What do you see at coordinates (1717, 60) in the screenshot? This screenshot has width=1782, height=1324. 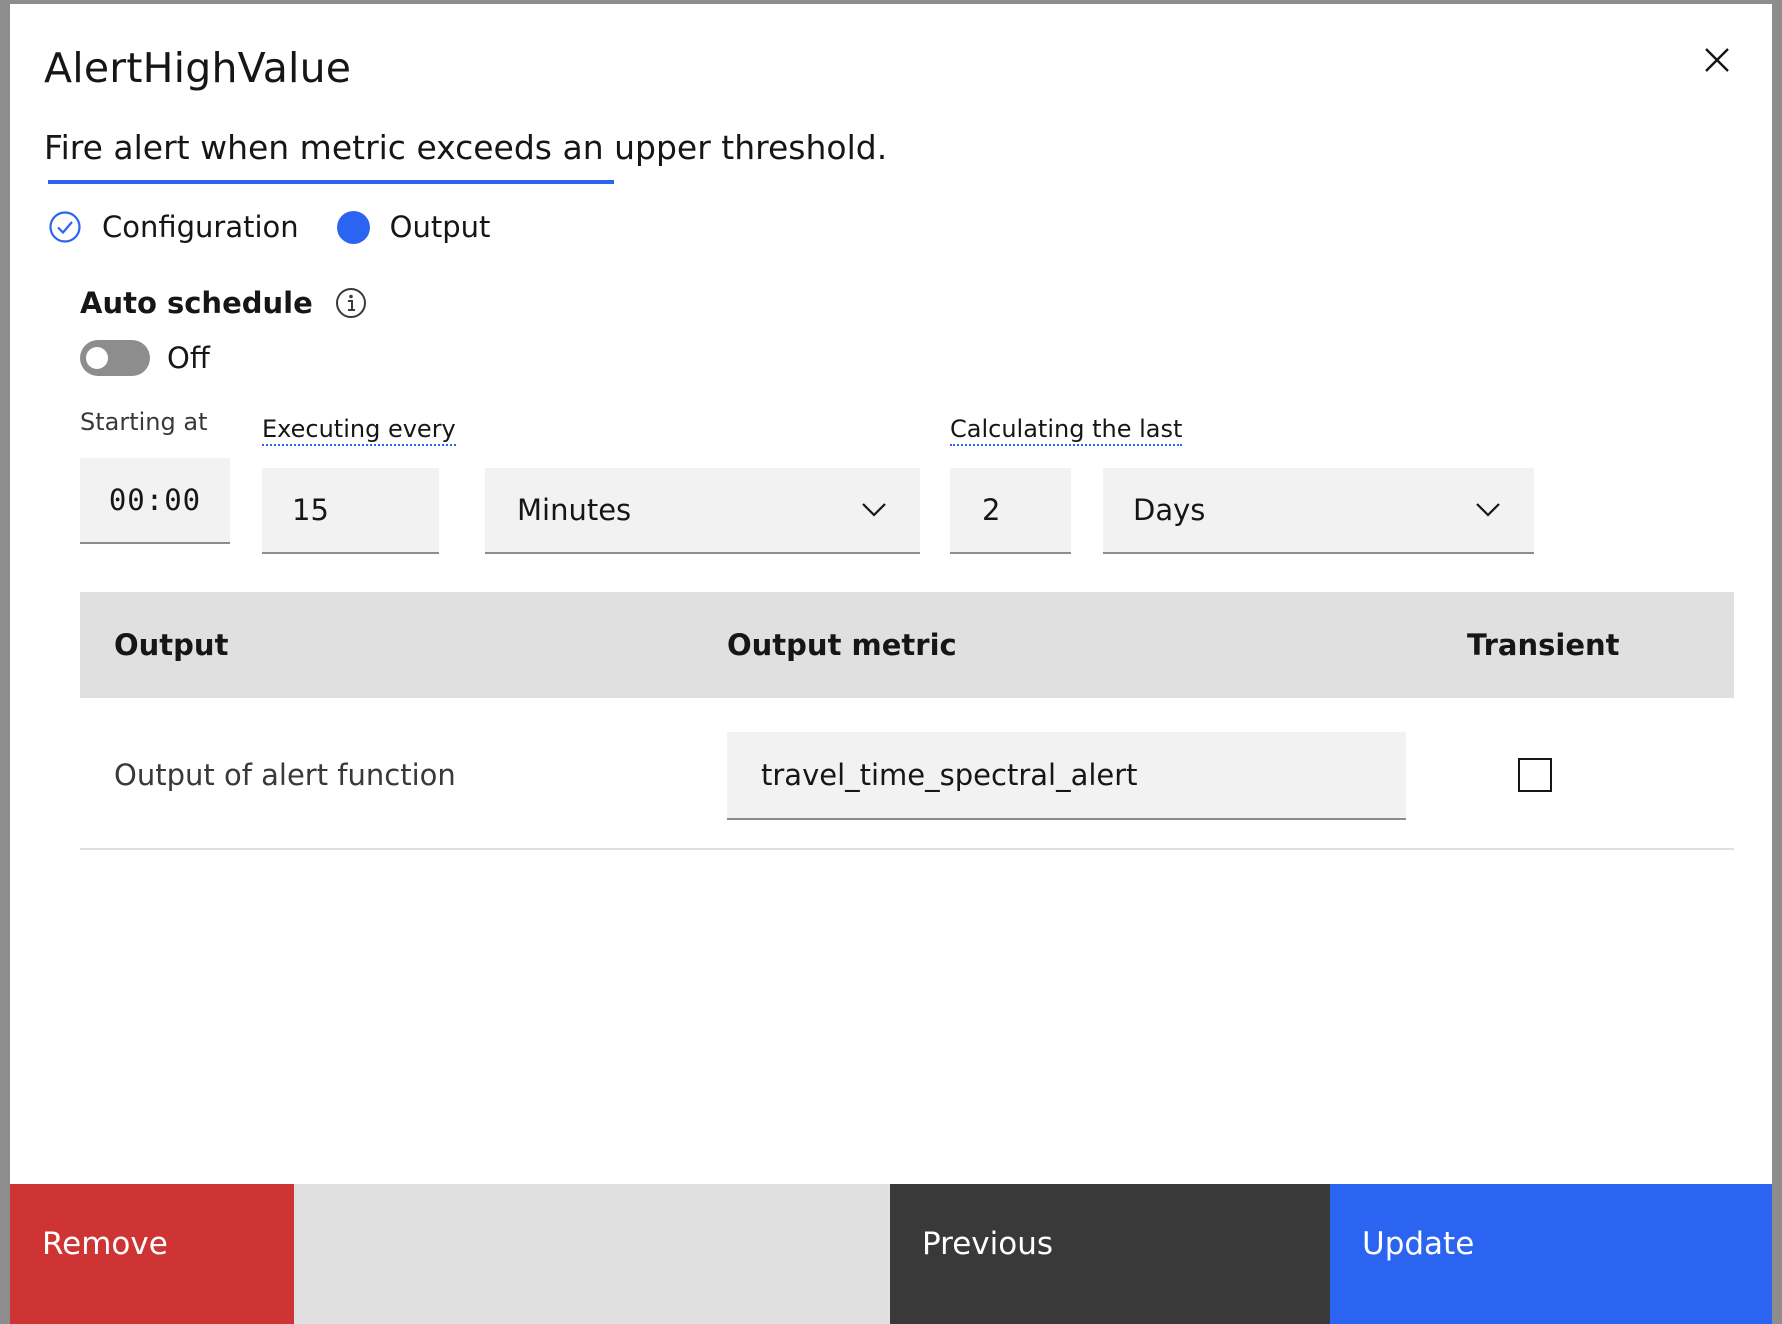 I see `close-icon` at bounding box center [1717, 60].